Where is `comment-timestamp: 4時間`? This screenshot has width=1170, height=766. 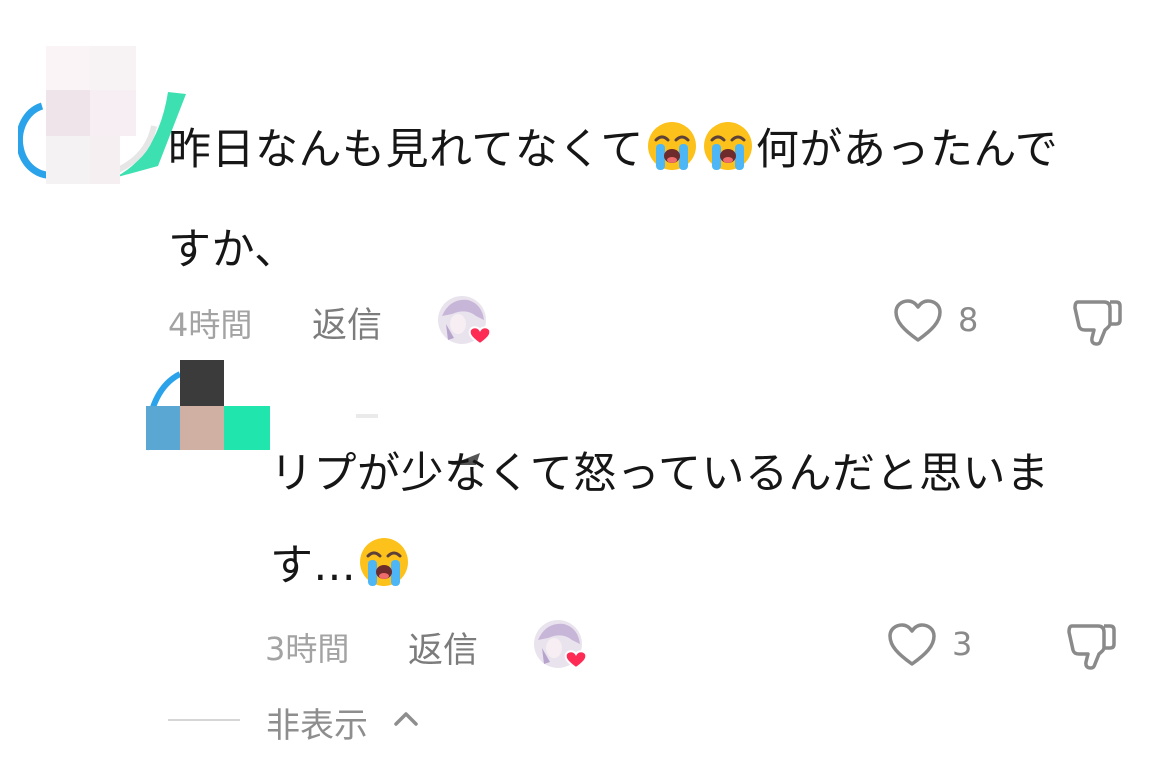 comment-timestamp: 4時間 is located at coordinates (210, 325).